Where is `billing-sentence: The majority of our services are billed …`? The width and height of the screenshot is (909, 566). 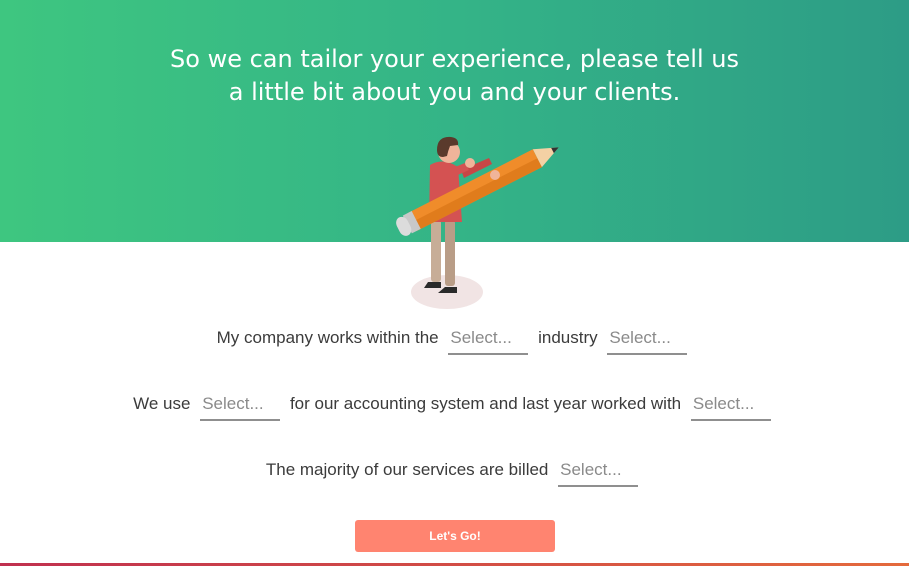 billing-sentence: The majority of our services are billed … is located at coordinates (454, 473).